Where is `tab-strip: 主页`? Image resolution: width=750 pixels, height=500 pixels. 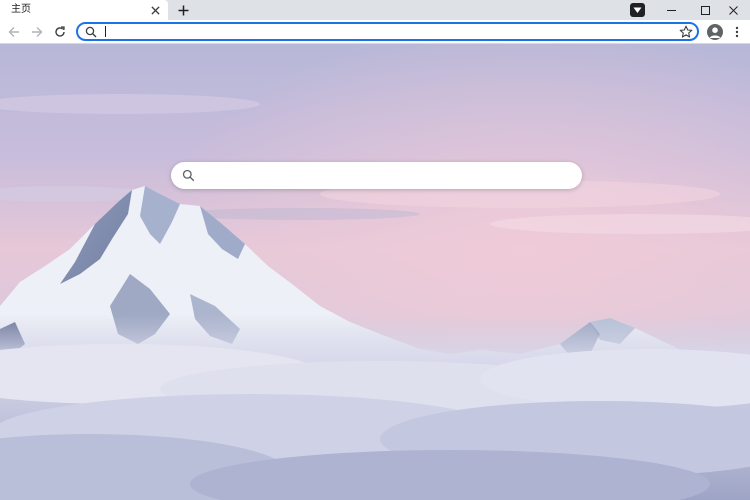 tab-strip: 主页 is located at coordinates (375, 10).